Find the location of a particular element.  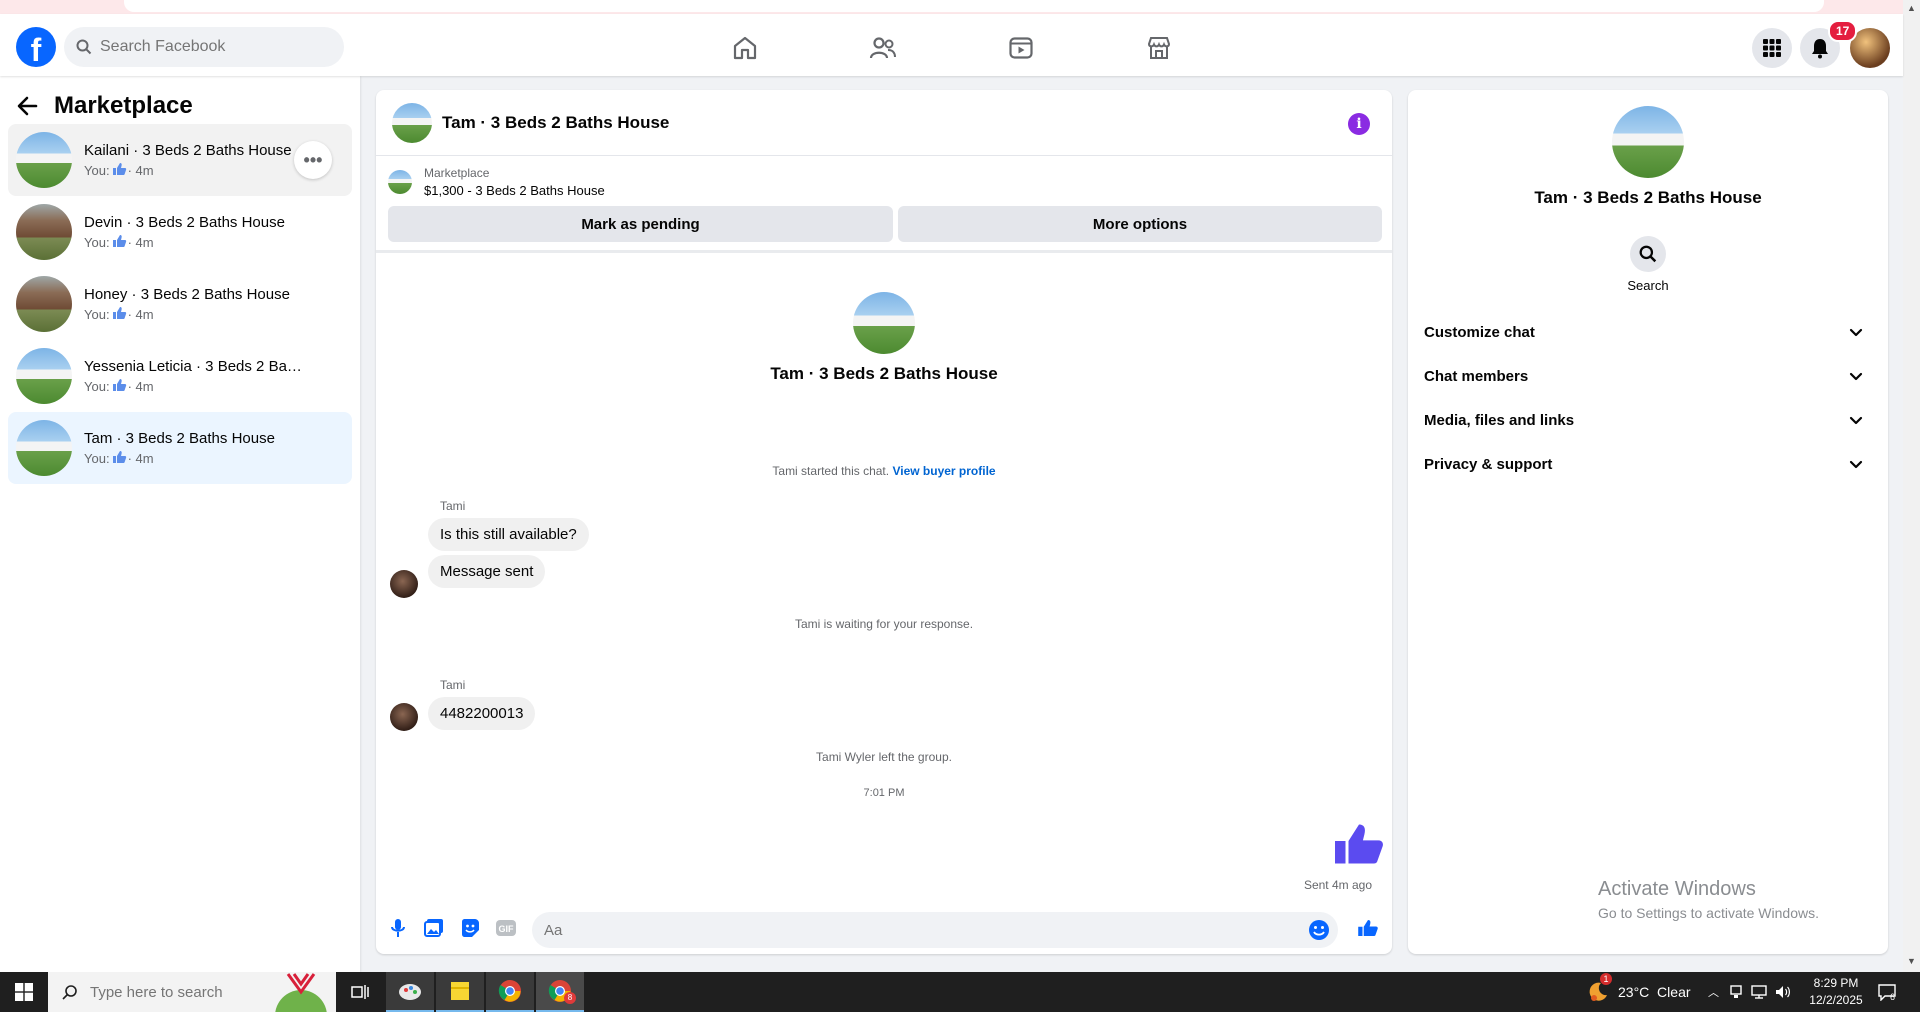

emoji-icon is located at coordinates (1319, 930).